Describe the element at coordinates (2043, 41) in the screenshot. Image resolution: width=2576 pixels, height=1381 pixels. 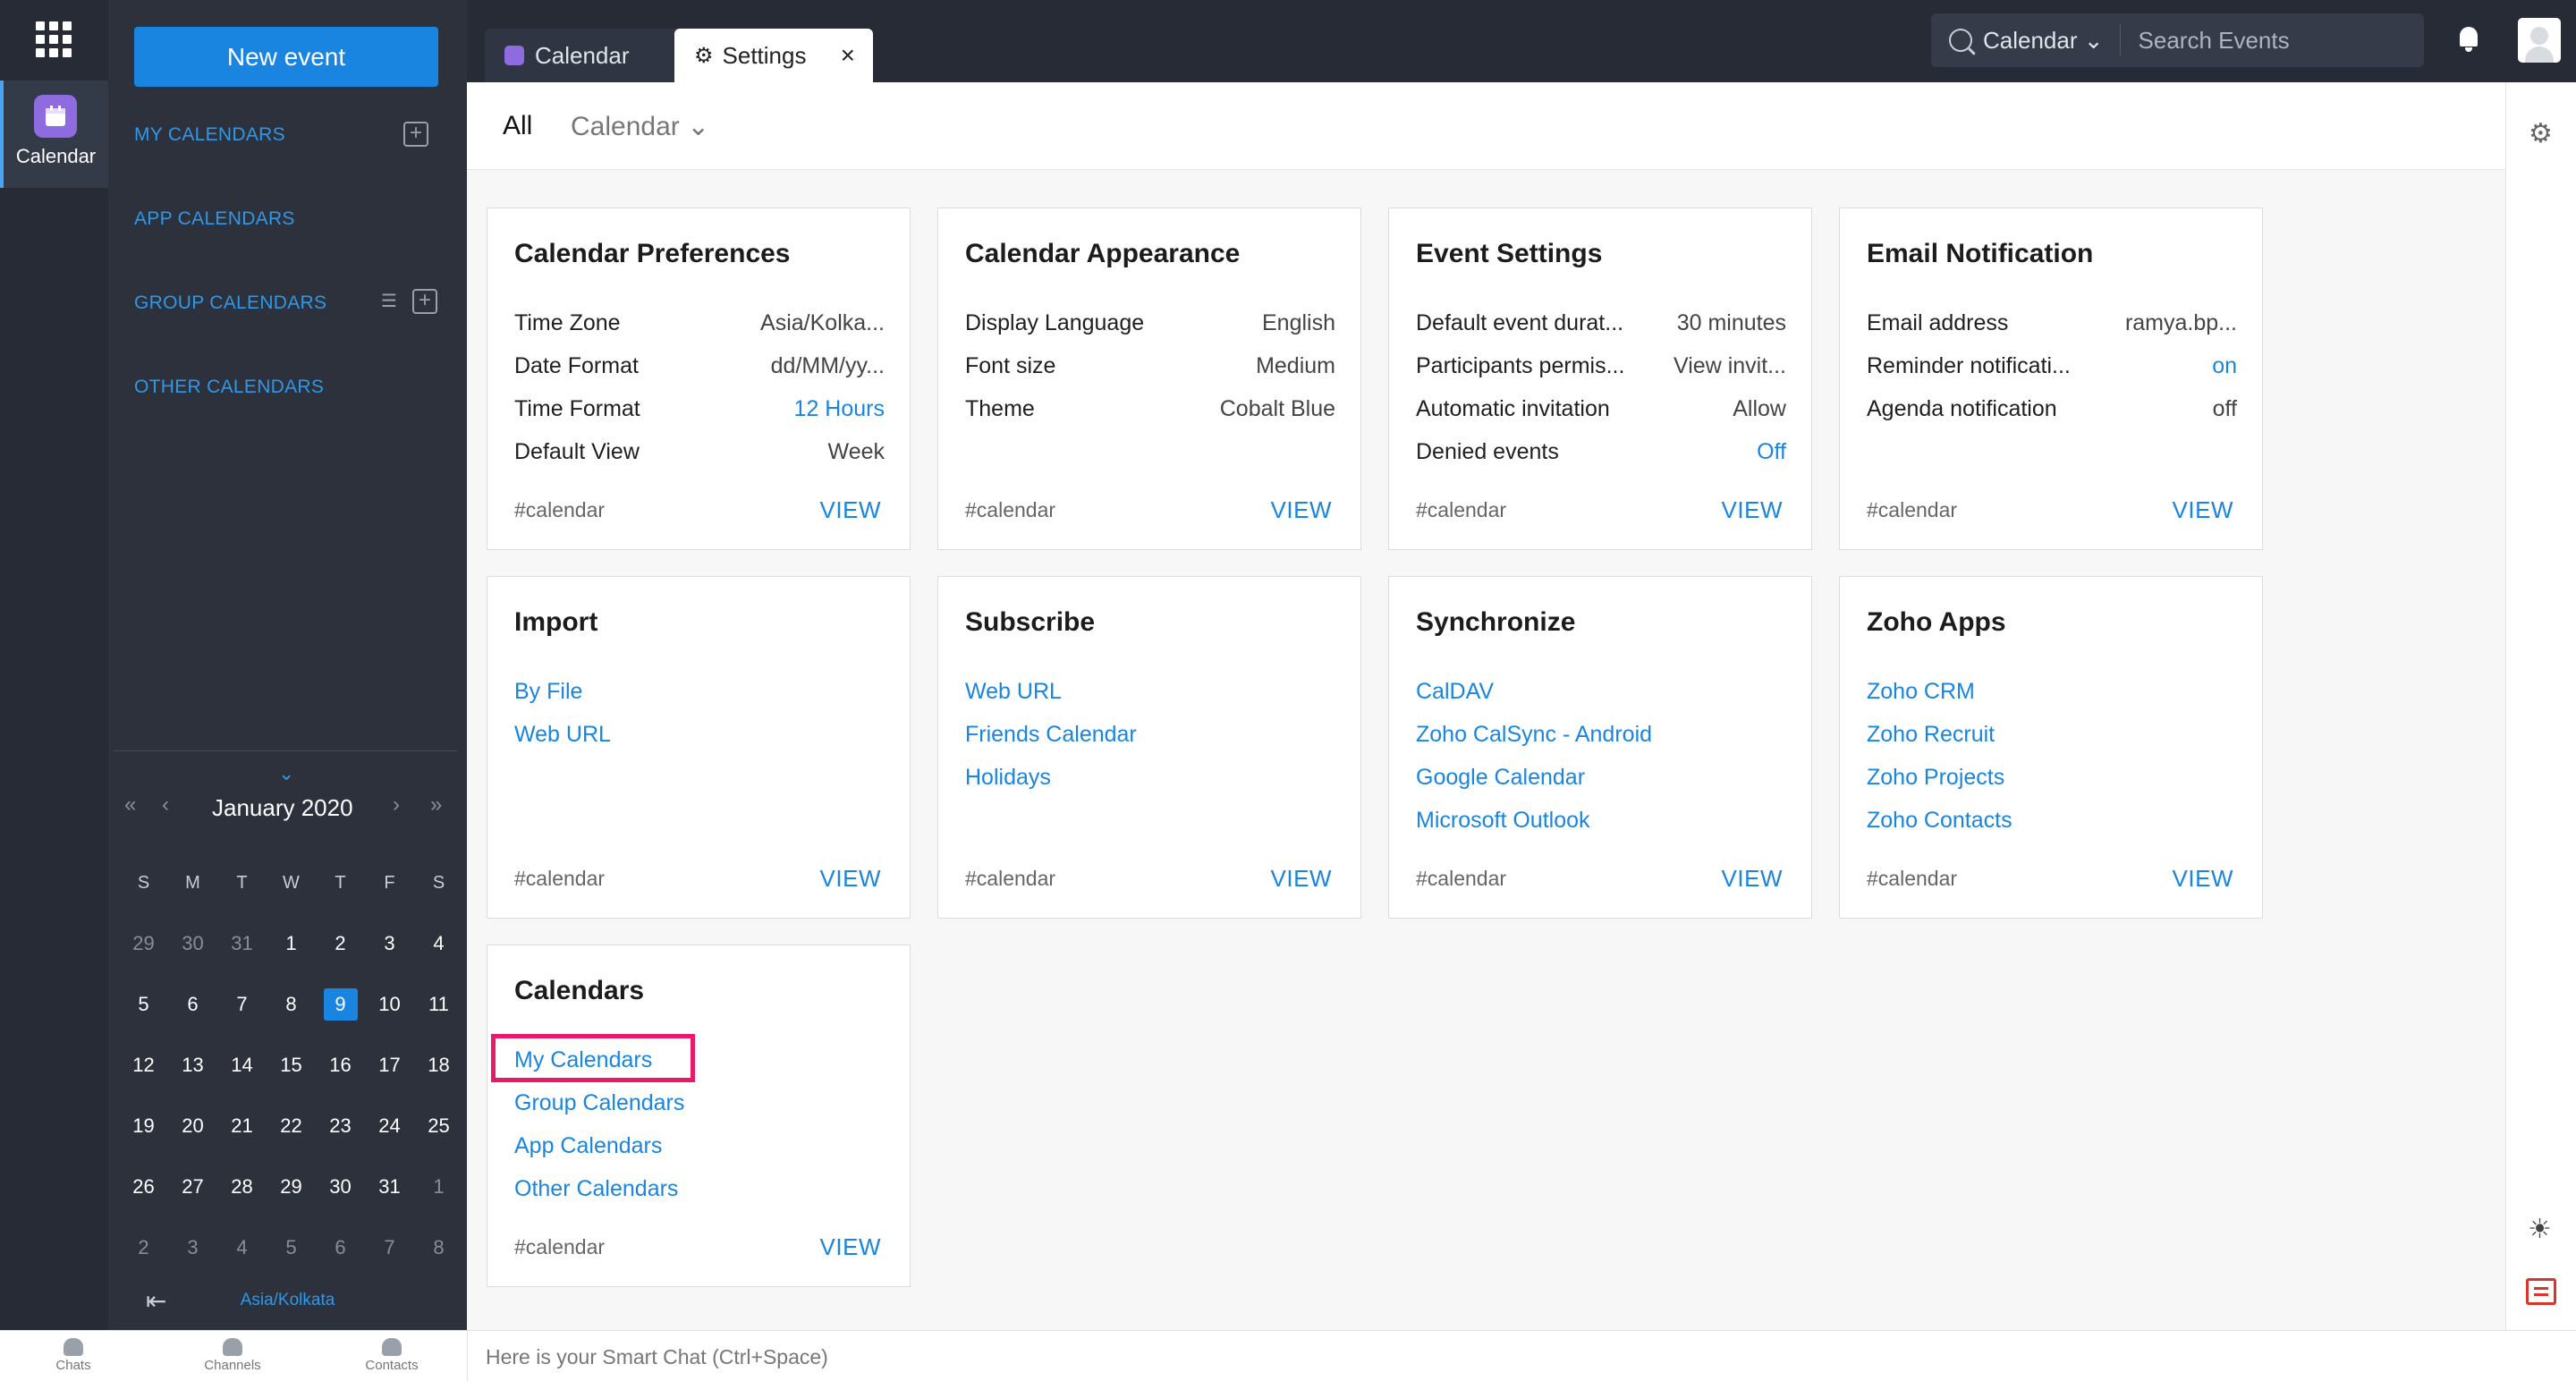
I see `search-scope-dropdown: Calendar ⌄` at that location.